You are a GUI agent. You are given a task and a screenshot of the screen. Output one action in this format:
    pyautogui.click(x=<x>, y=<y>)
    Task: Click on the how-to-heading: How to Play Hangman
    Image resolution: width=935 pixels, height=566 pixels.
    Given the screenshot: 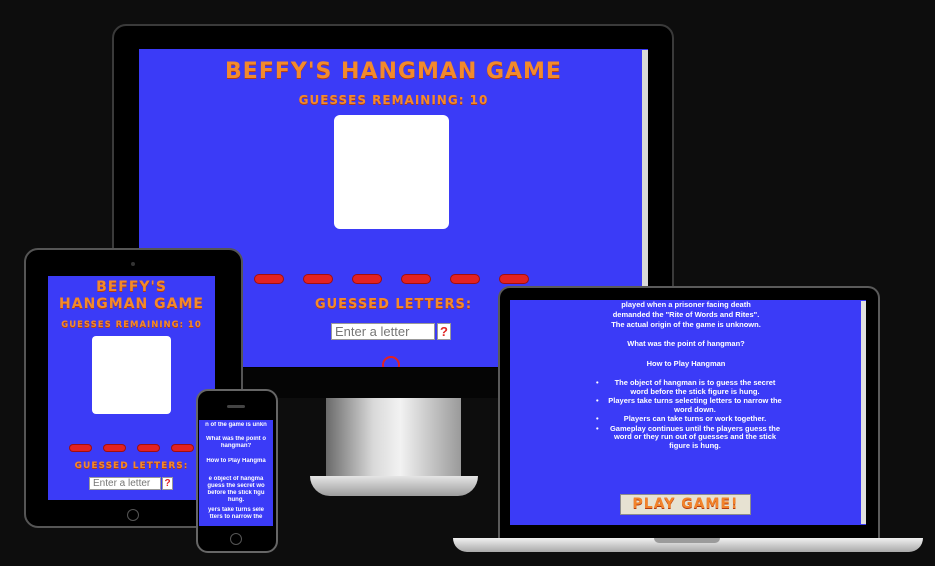 What is the action you would take?
    pyautogui.click(x=686, y=363)
    